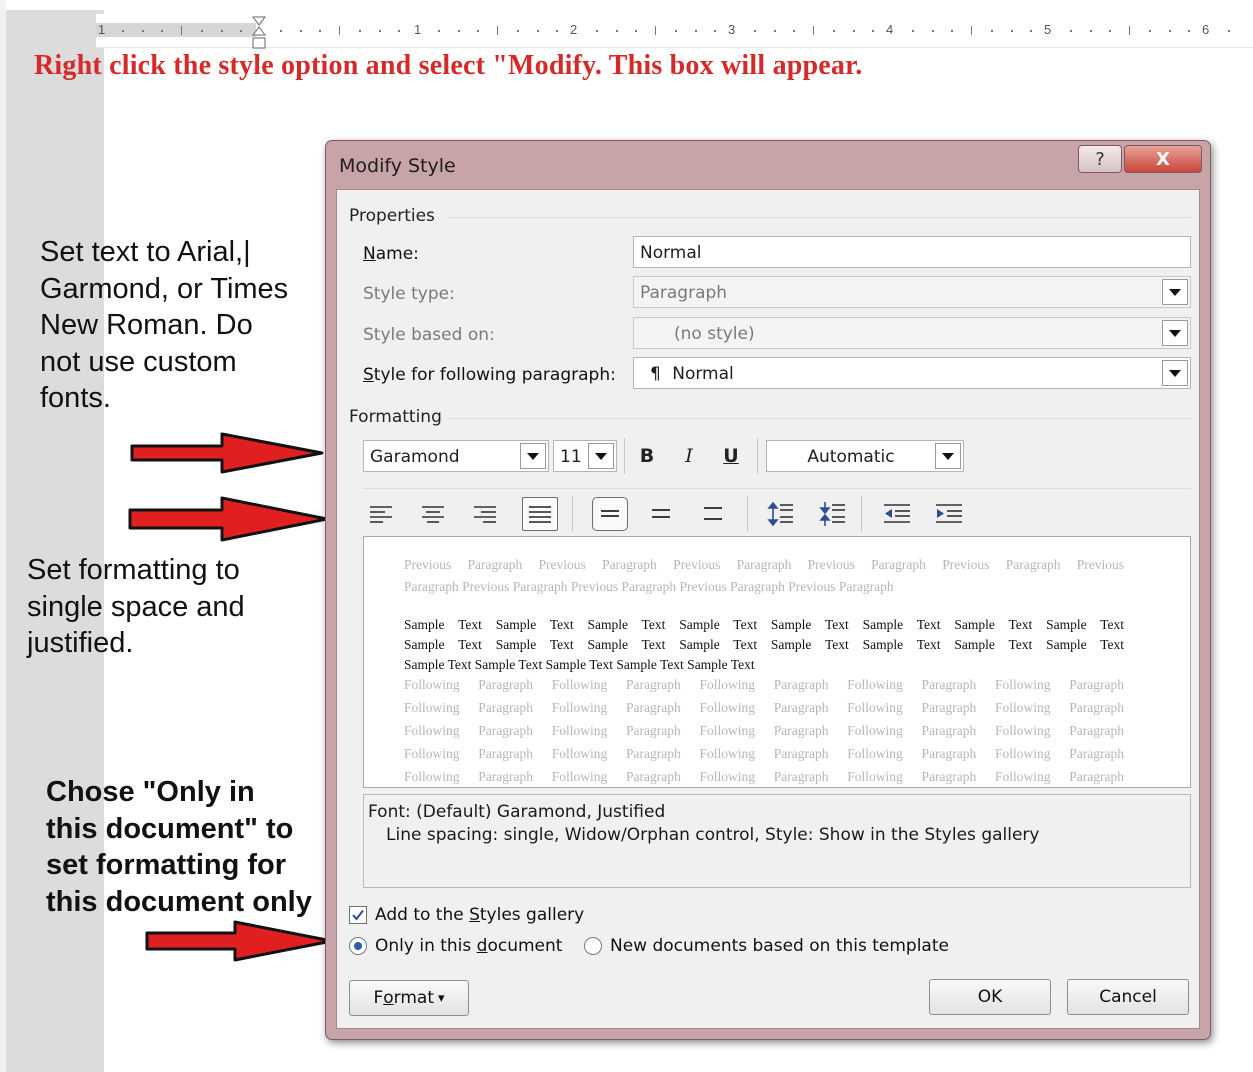 Image resolution: width=1253 pixels, height=1072 pixels. What do you see at coordinates (392, 216) in the screenshot?
I see `properties-heading: Properties` at bounding box center [392, 216].